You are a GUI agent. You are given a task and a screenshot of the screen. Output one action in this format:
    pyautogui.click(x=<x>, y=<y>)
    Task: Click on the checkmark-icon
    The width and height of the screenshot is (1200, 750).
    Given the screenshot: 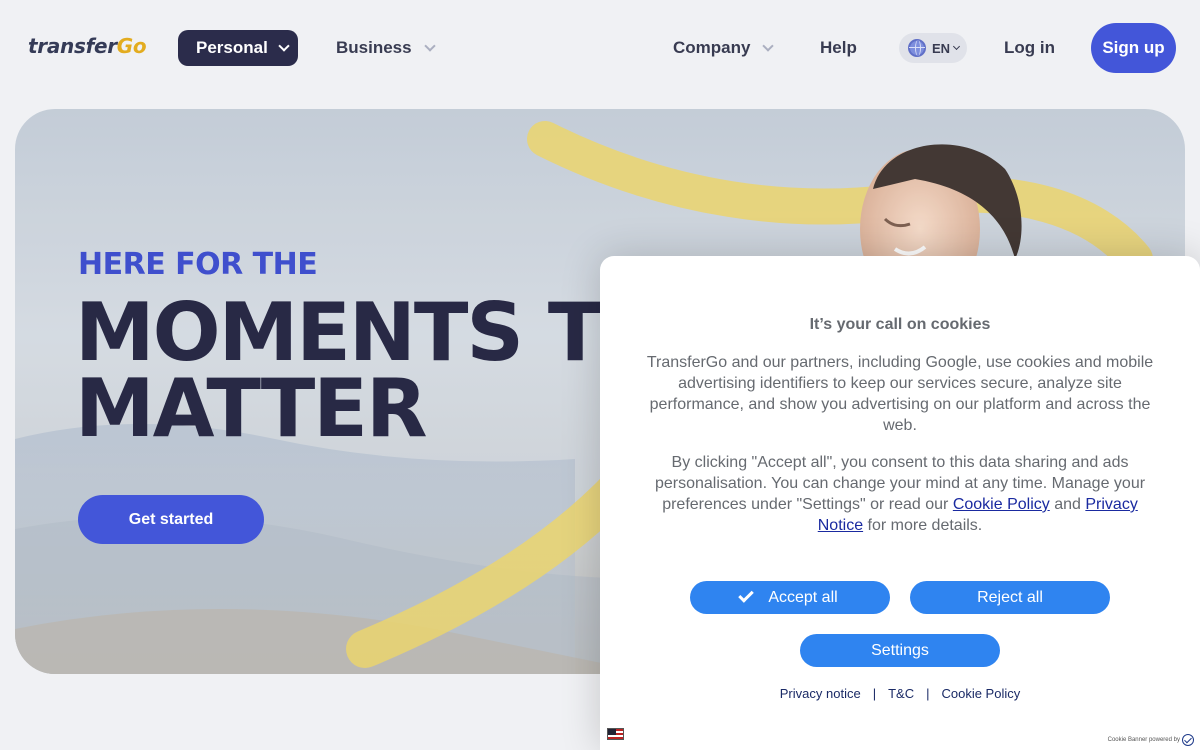 What is the action you would take?
    pyautogui.click(x=746, y=595)
    